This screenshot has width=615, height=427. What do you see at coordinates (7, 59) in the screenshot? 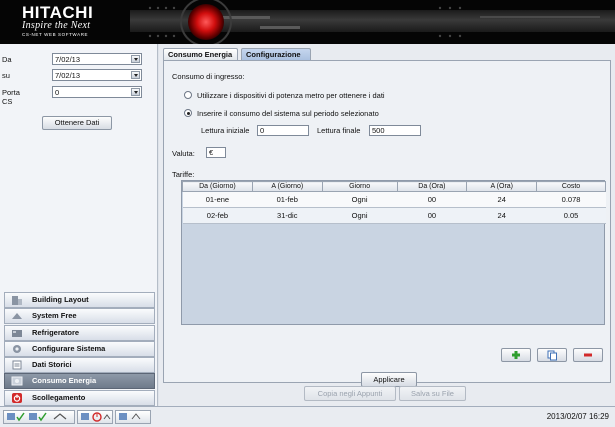
I see `from-label: Da` at bounding box center [7, 59].